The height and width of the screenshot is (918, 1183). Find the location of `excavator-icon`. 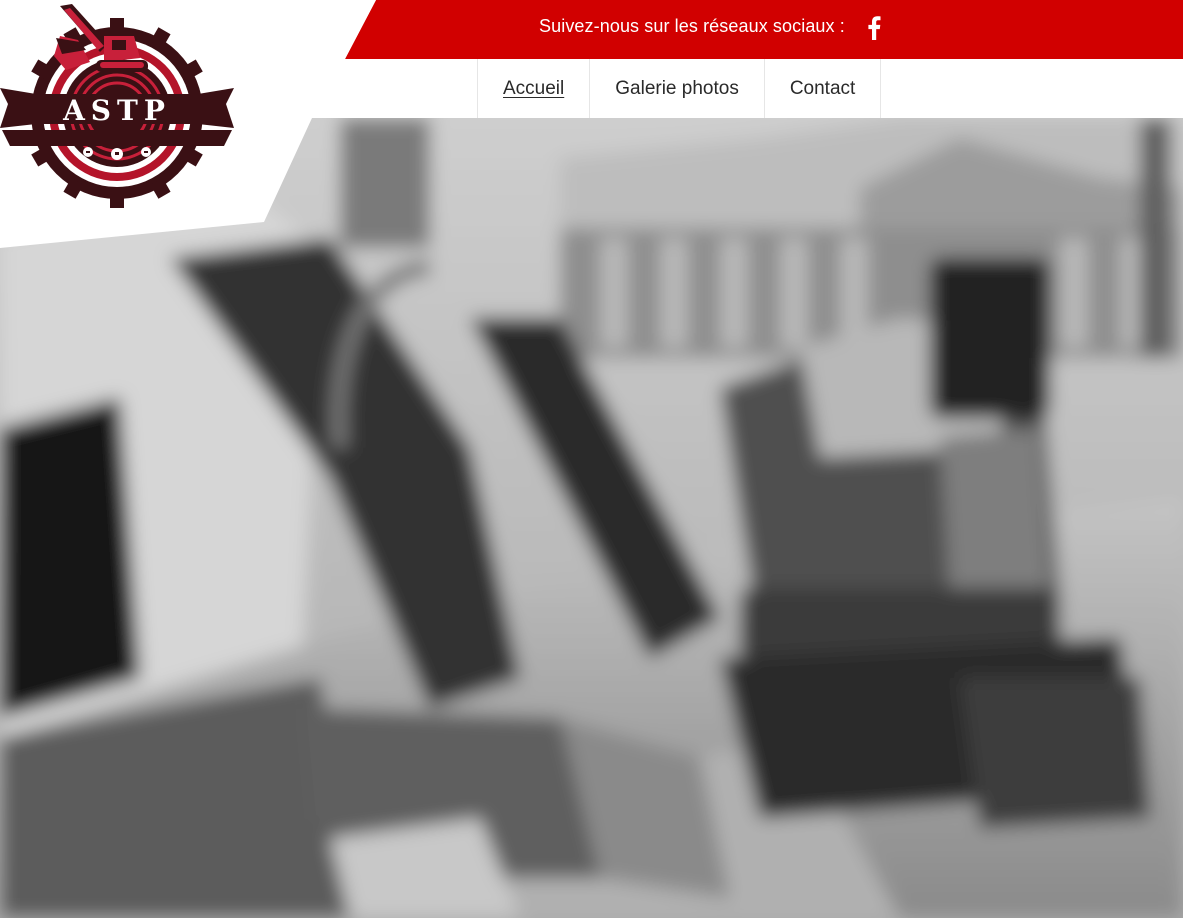

excavator-icon is located at coordinates (101, 38).